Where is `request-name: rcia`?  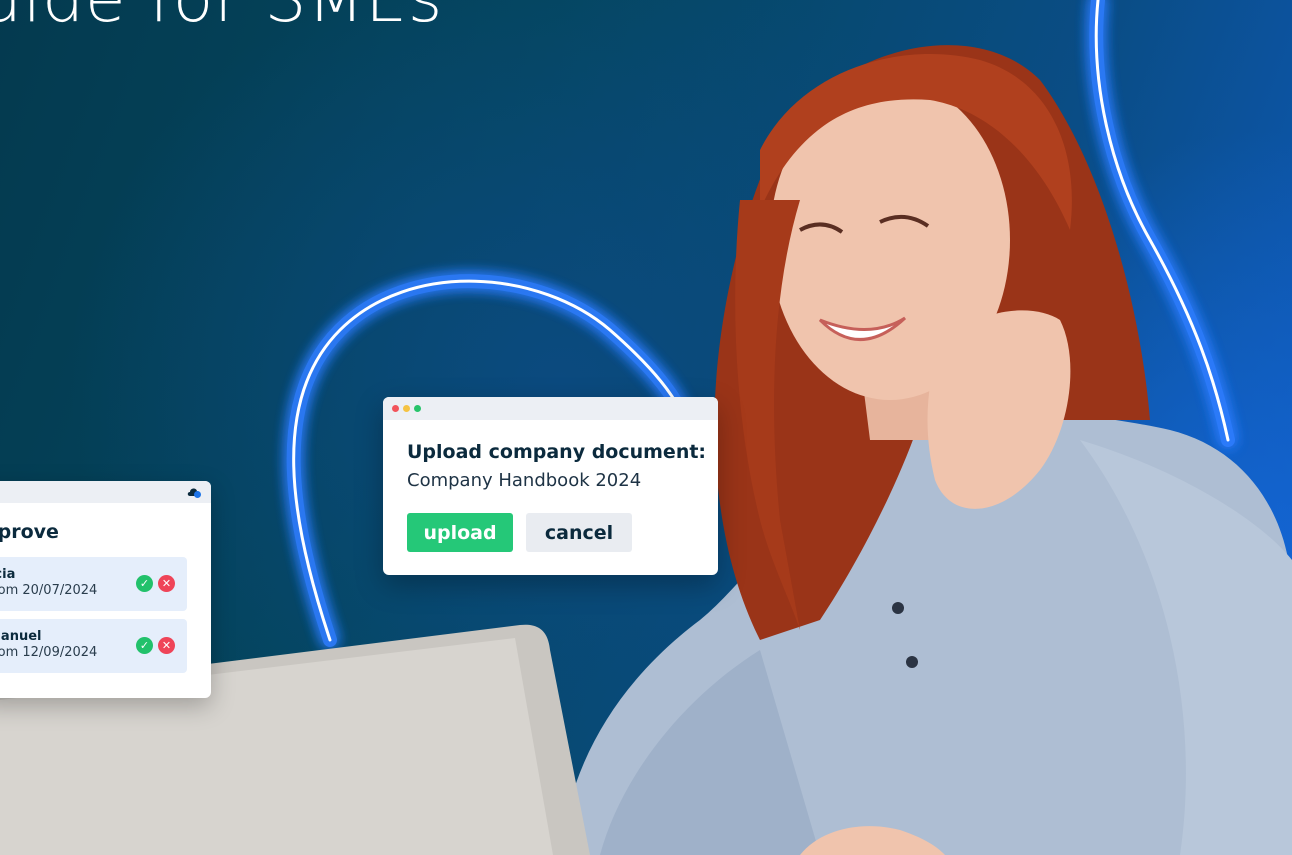
request-name: rcia is located at coordinates (8, 574).